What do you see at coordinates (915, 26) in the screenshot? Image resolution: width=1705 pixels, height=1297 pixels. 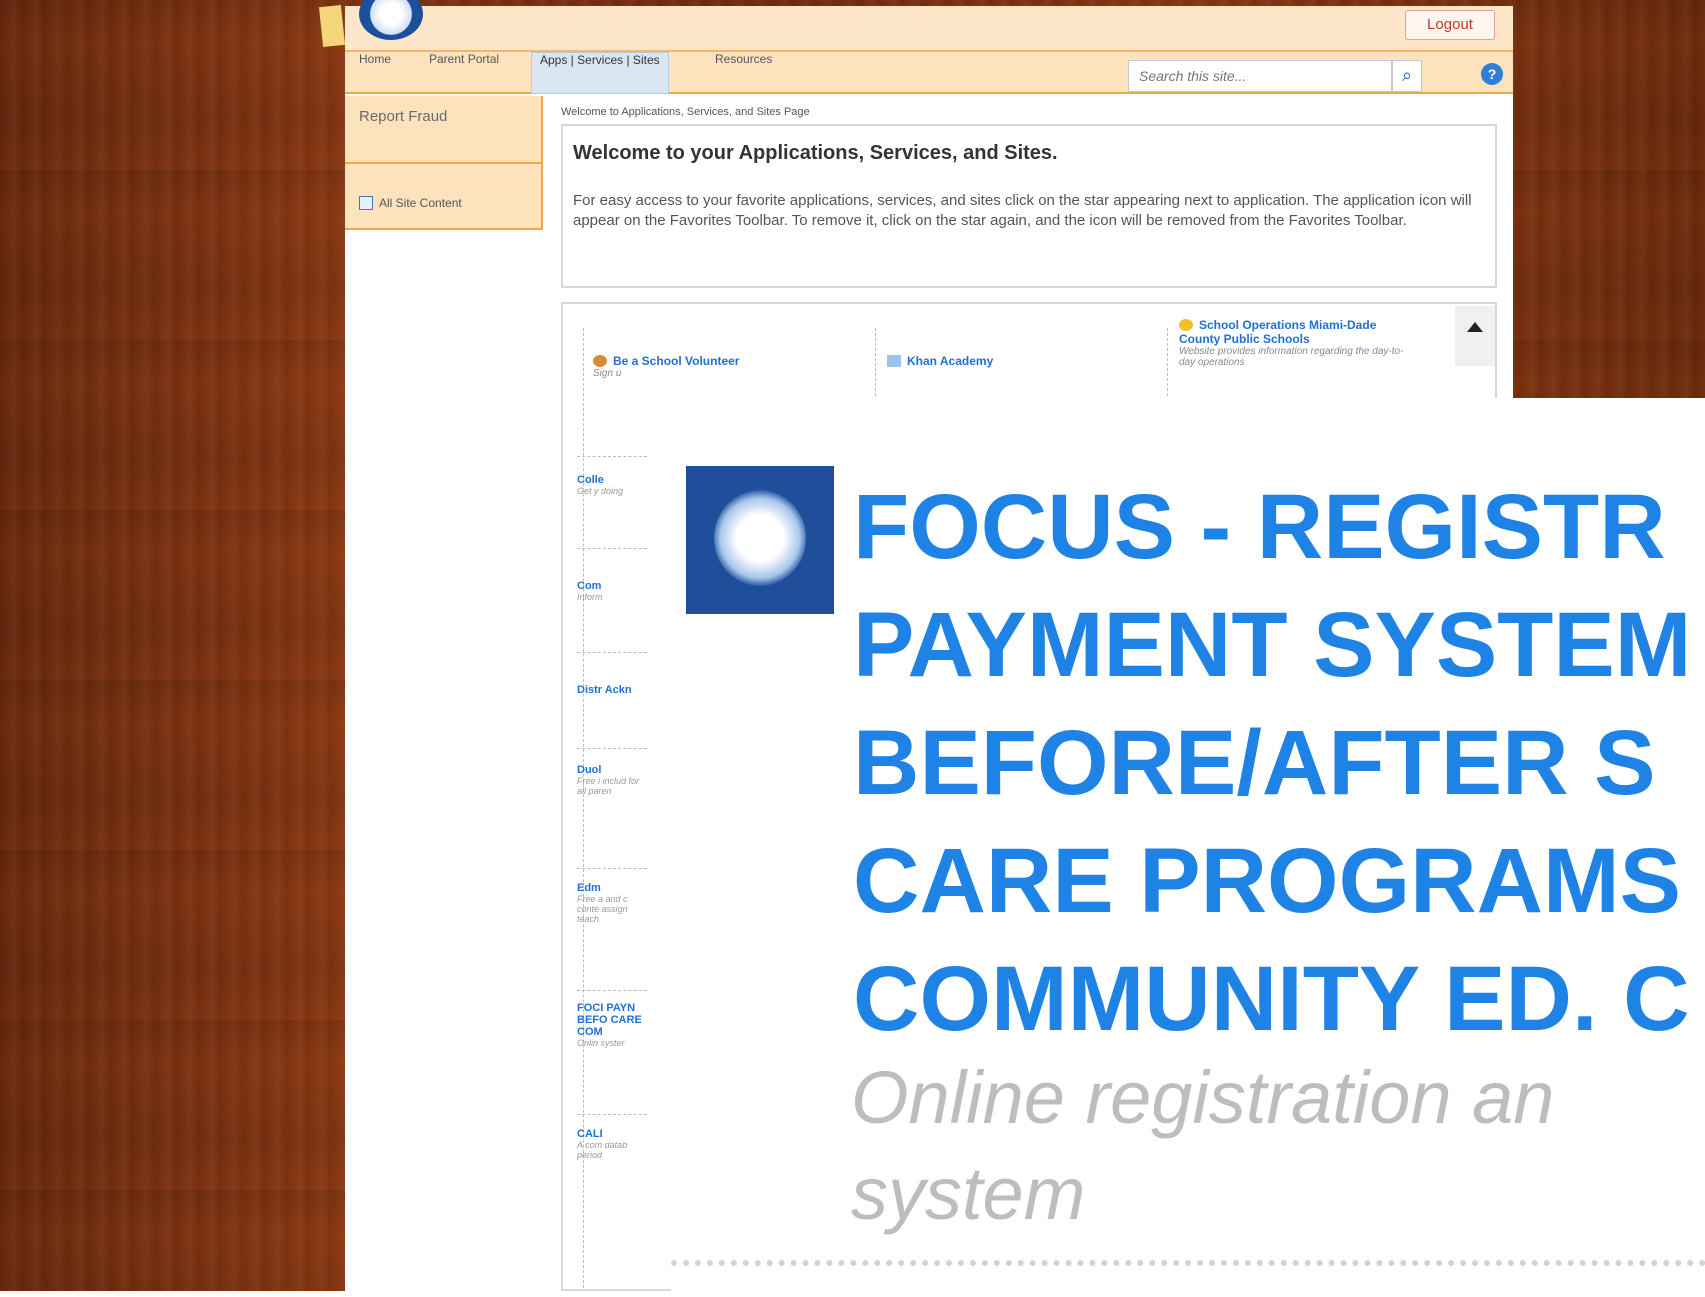 I see `header-bar: Logout` at bounding box center [915, 26].